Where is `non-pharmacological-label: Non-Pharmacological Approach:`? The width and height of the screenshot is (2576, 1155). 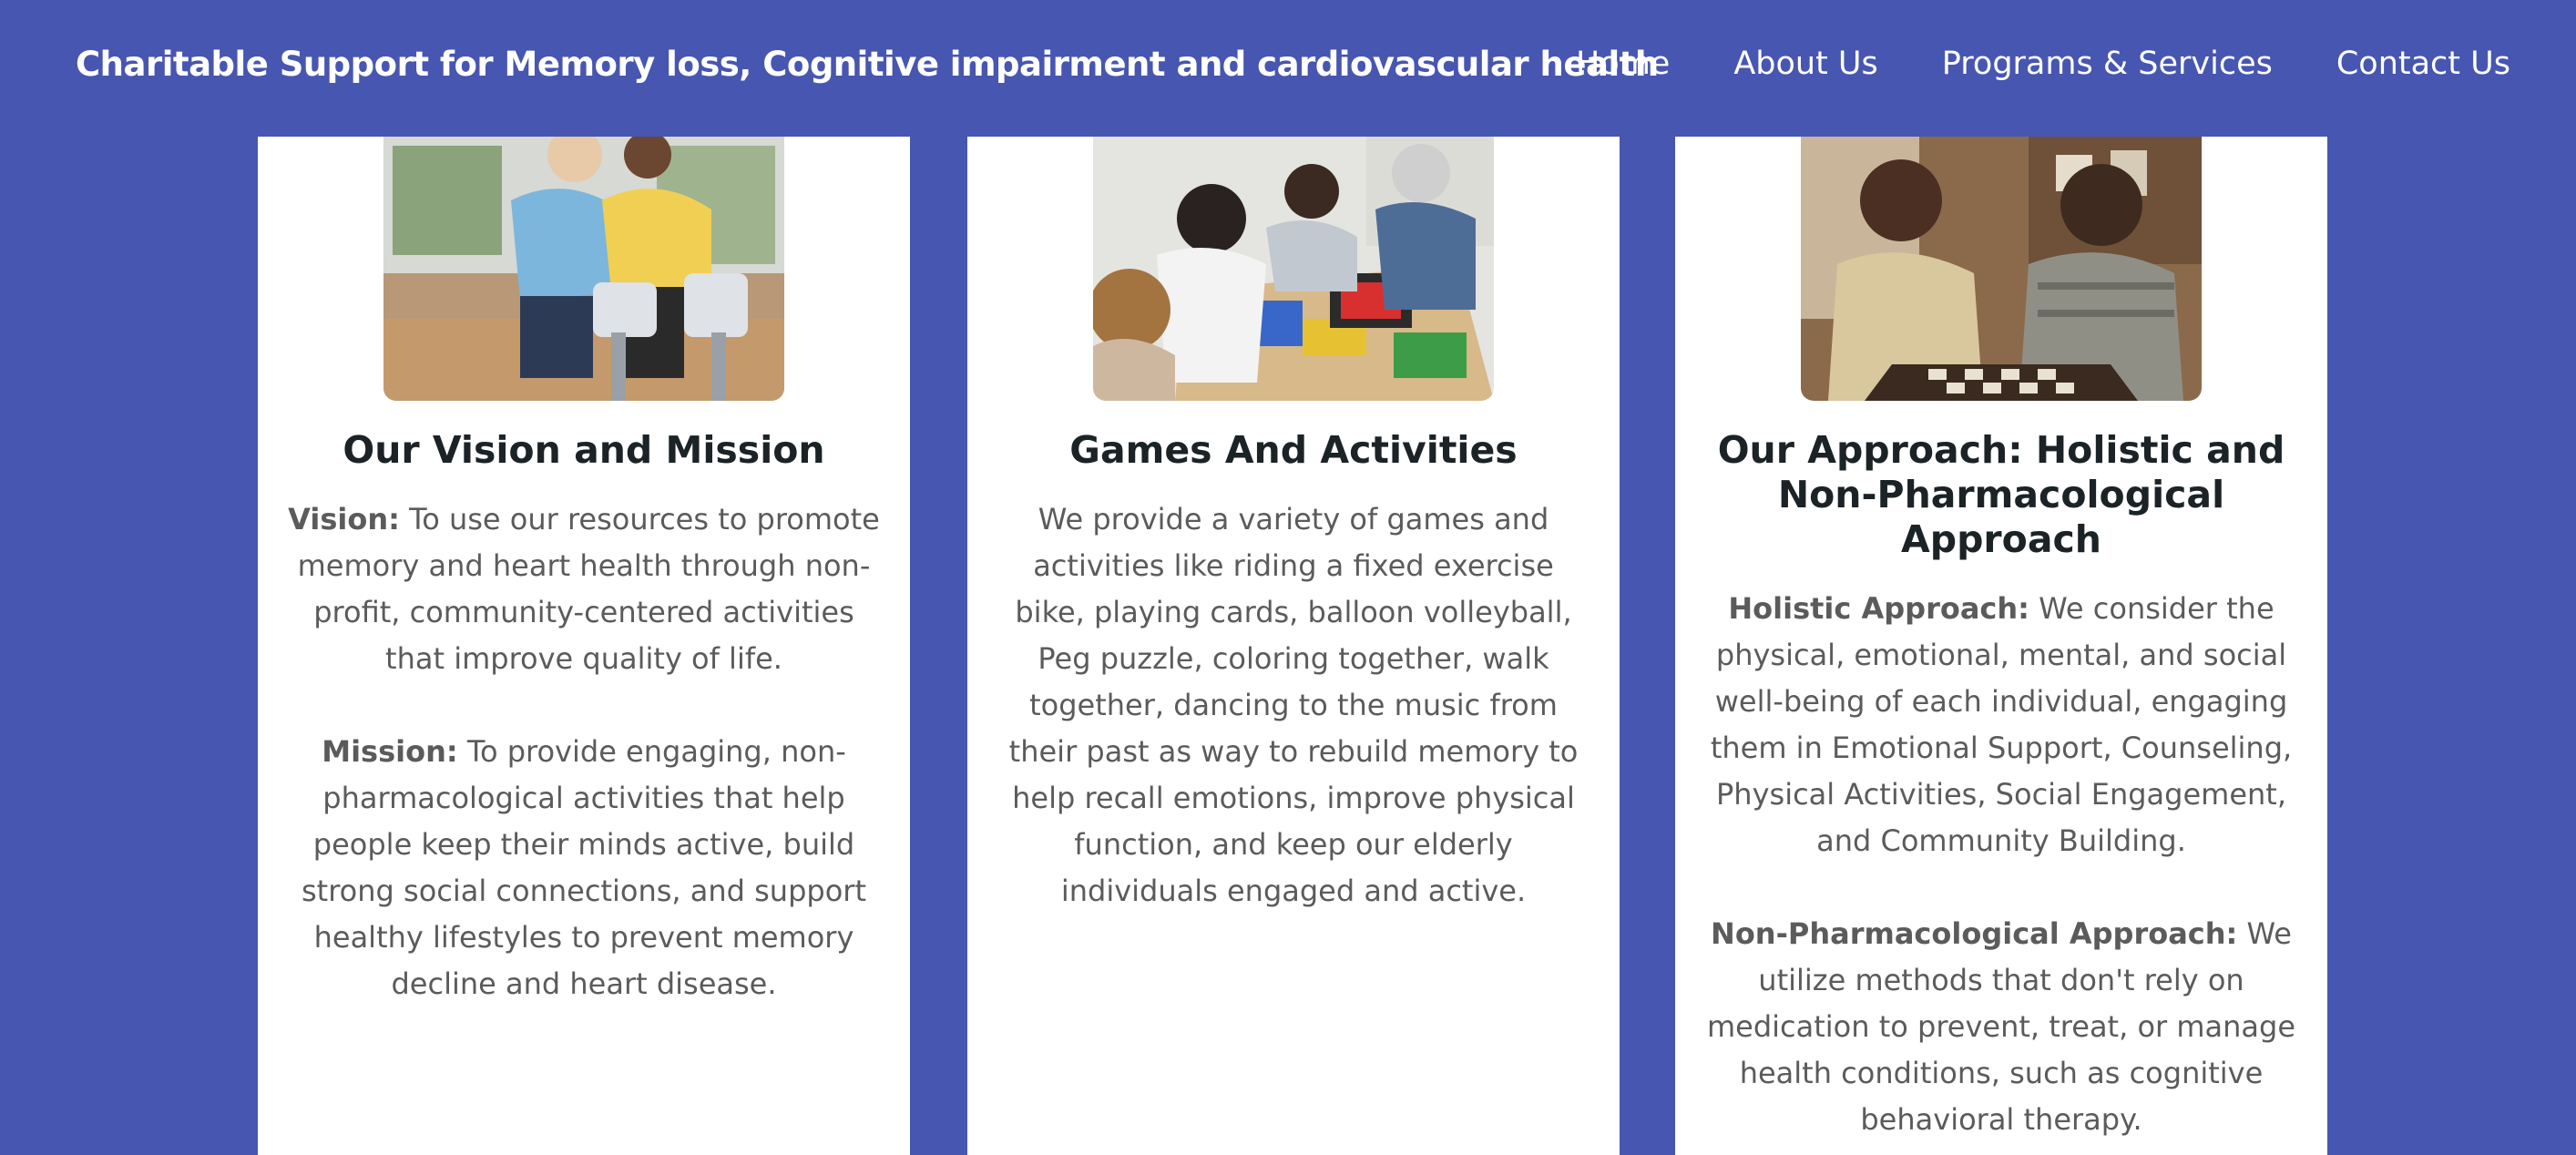
non-pharmacological-label: Non-Pharmacological Approach: is located at coordinates (1974, 933).